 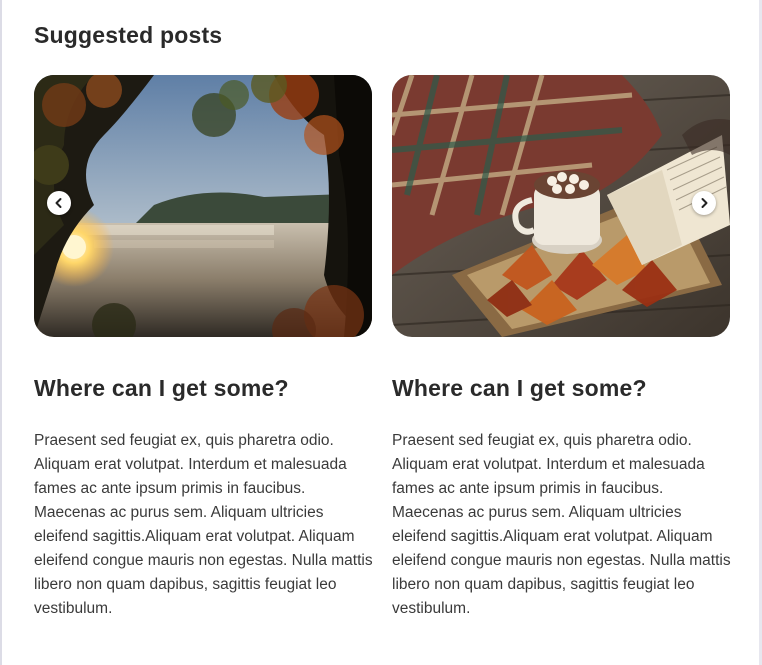 I want to click on carousel-prev-button, so click(x=59, y=203).